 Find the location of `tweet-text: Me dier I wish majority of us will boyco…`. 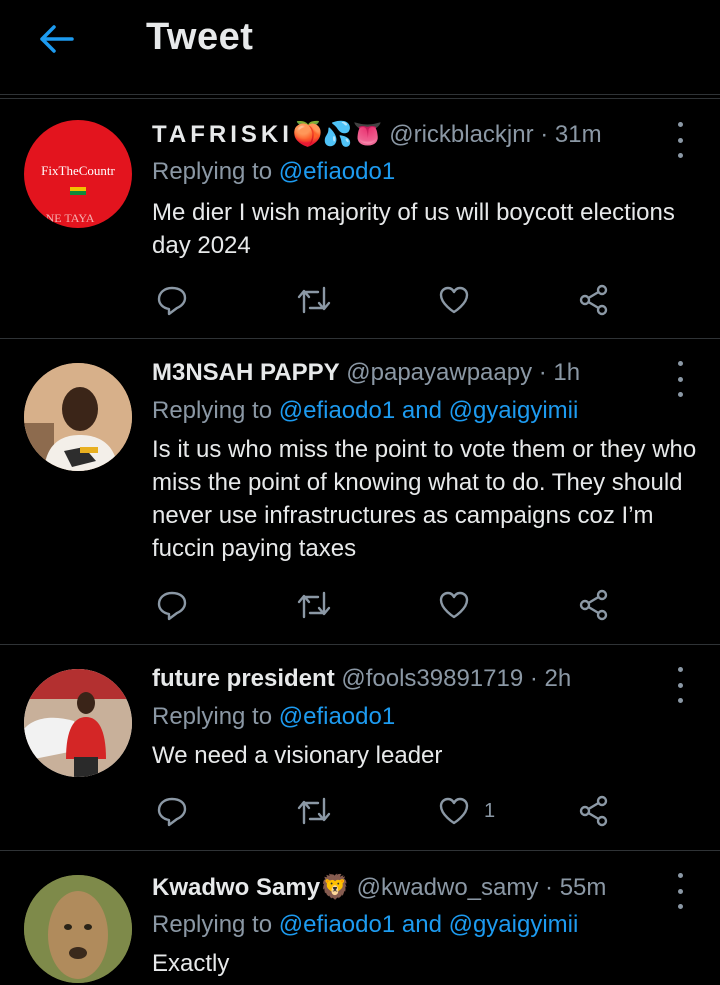

tweet-text: Me dier I wish majority of us will boyco… is located at coordinates (413, 229).